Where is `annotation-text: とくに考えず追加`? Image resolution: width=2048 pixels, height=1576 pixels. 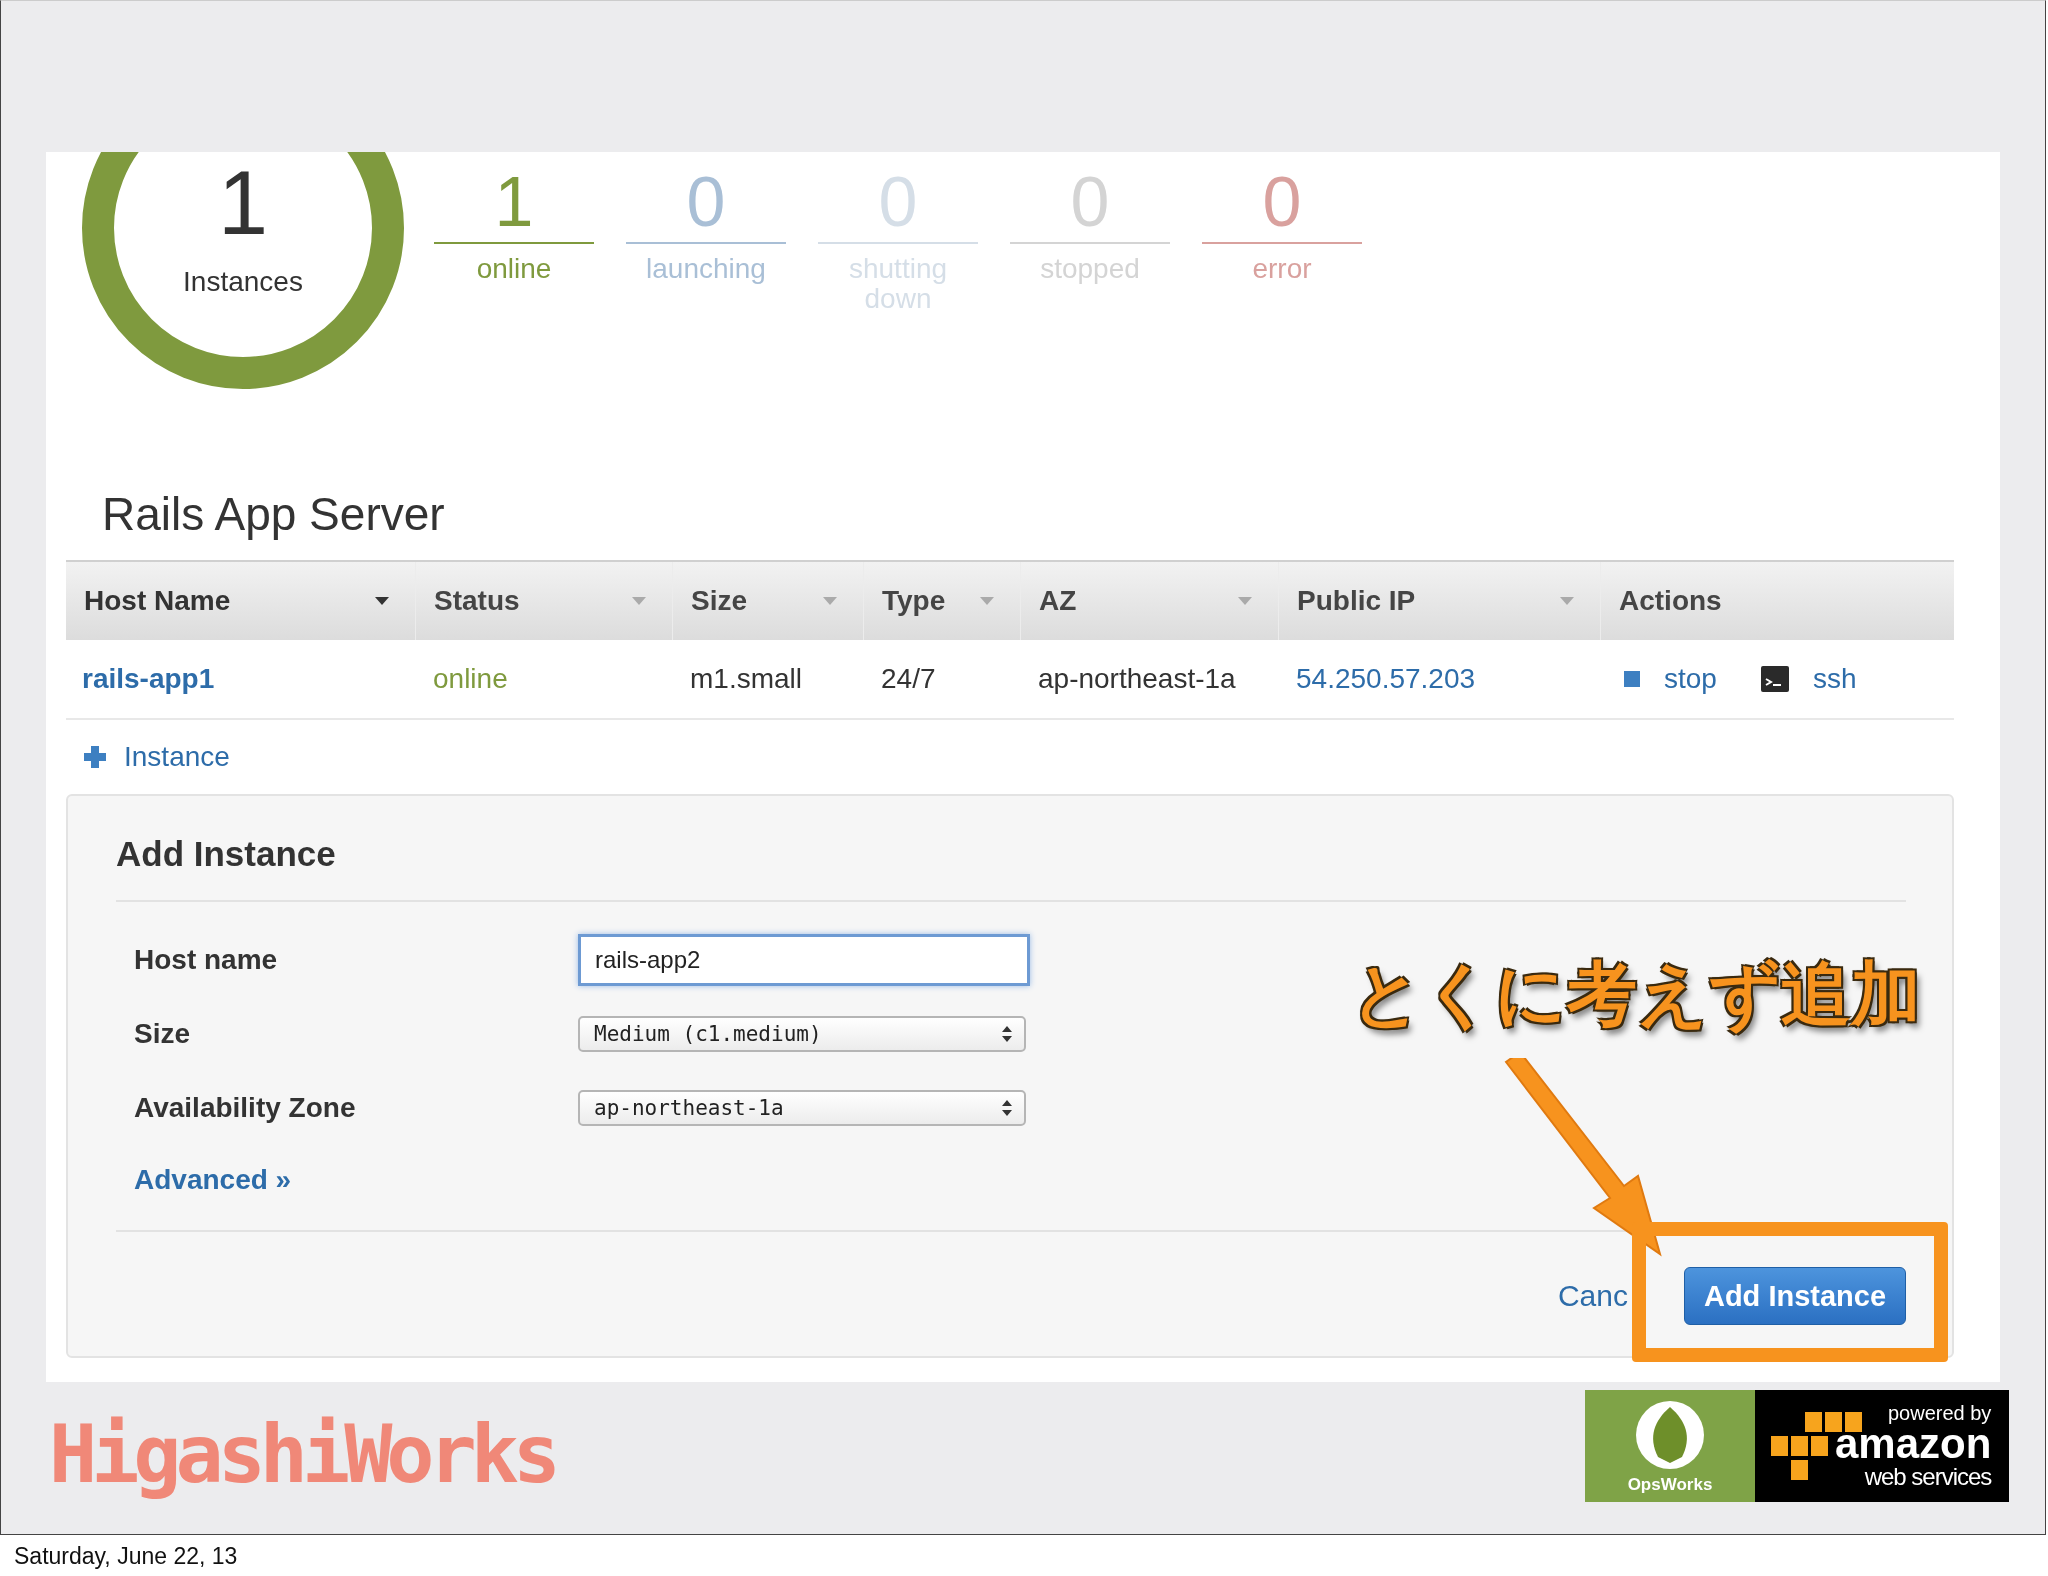 annotation-text: とくに考えず追加 is located at coordinates (1636, 994).